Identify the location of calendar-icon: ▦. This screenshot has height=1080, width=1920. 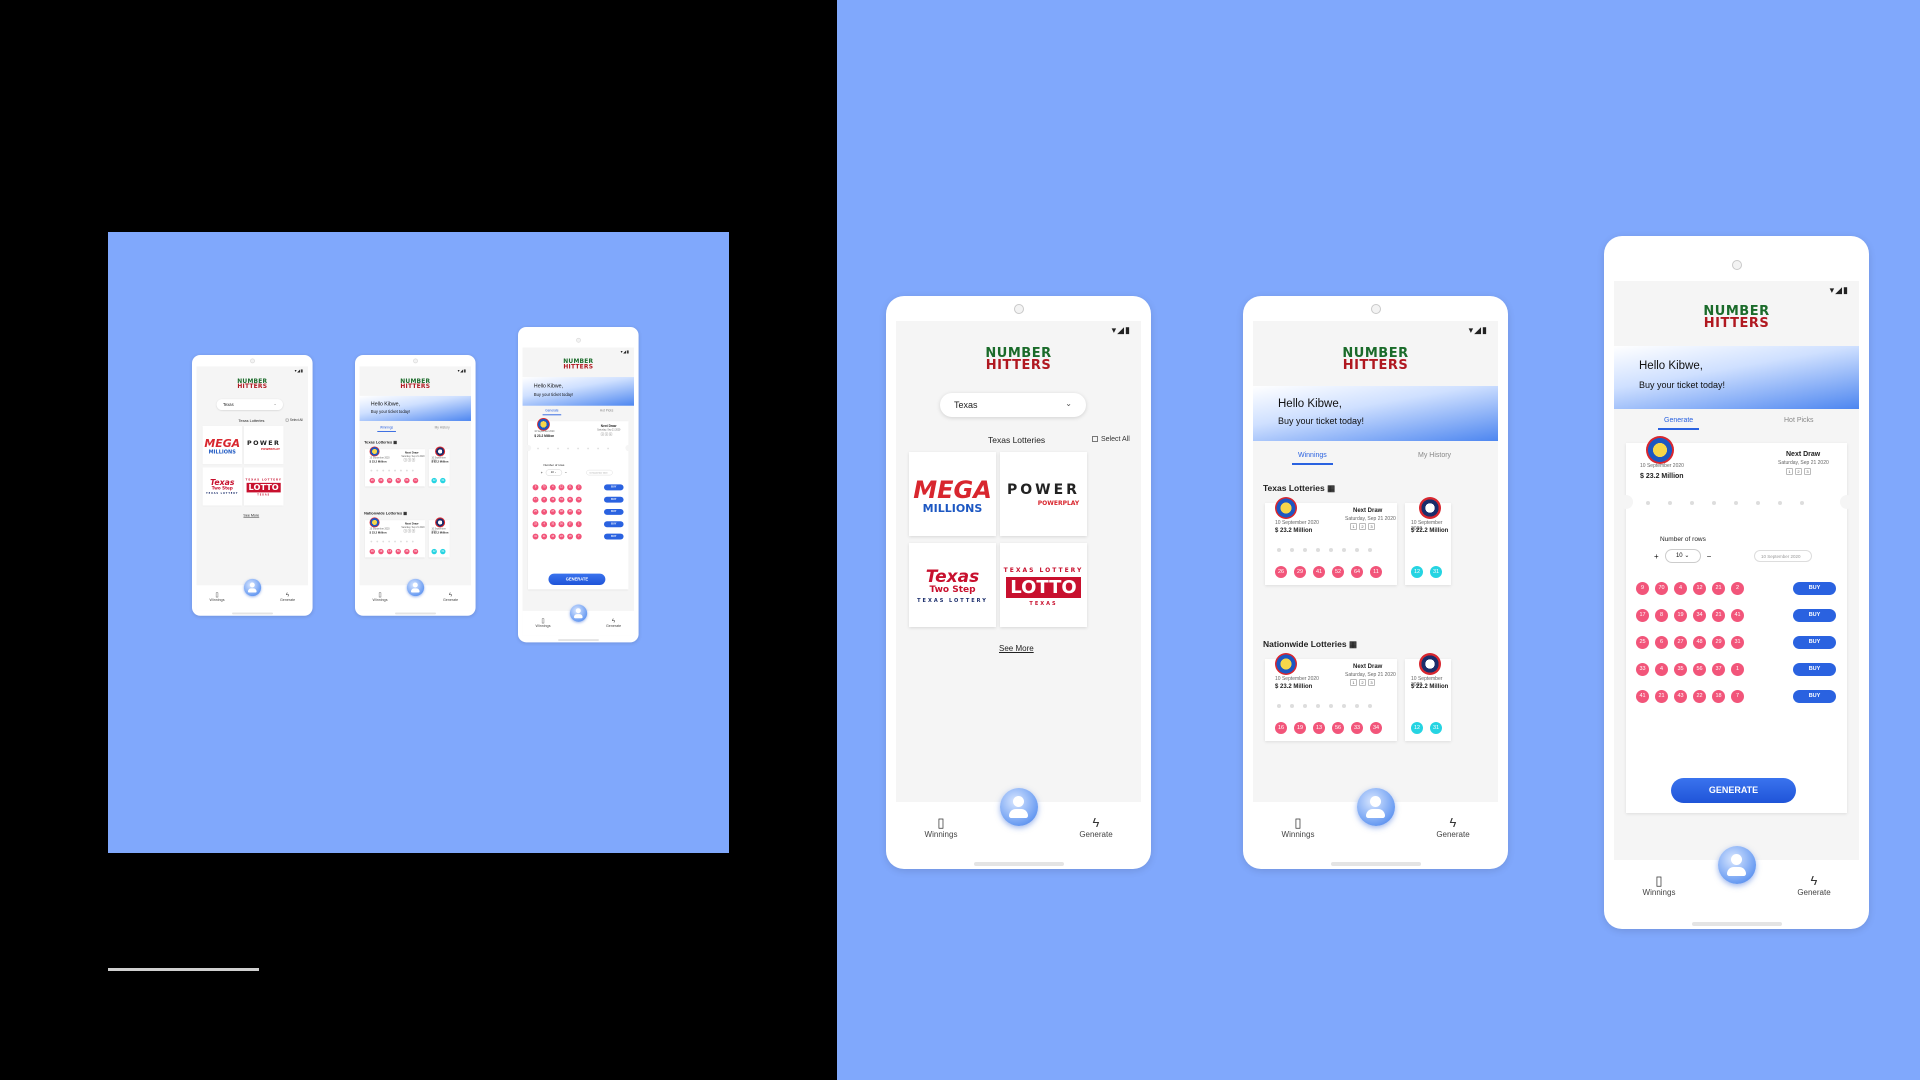
(405, 513).